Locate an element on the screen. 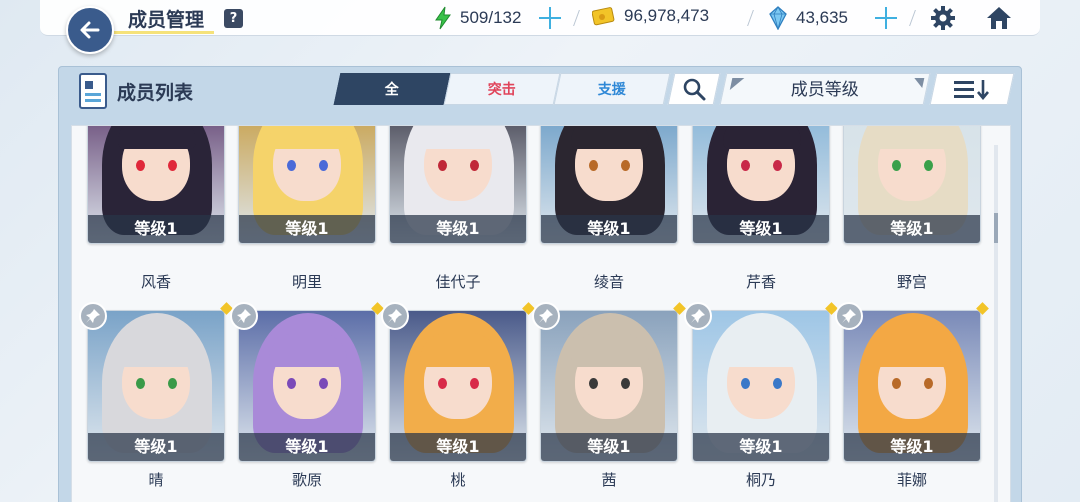  energy-display: 509/132 is located at coordinates (477, 18).